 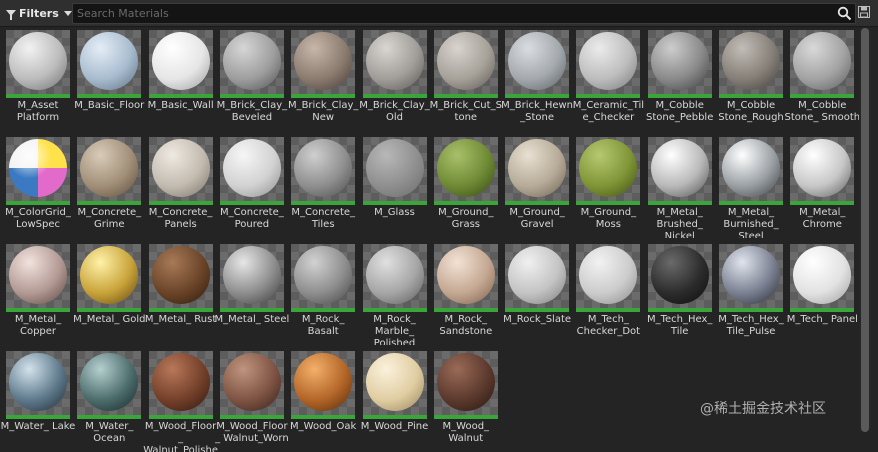 What do you see at coordinates (394, 426) in the screenshot?
I see `material-label: M_Wood_Pine` at bounding box center [394, 426].